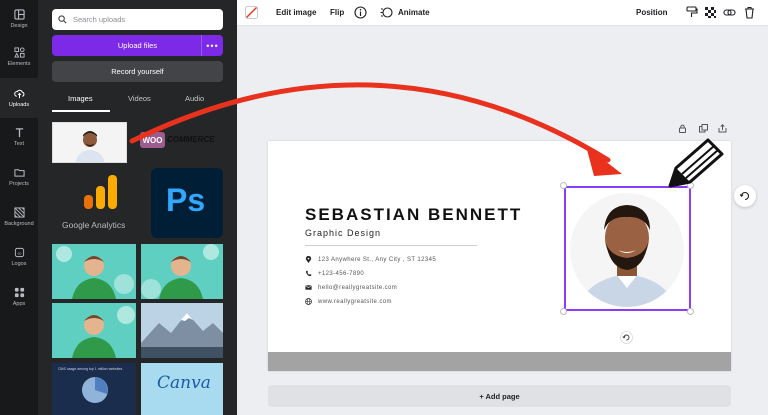 Image resolution: width=768 pixels, height=415 pixels. What do you see at coordinates (296, 12) in the screenshot?
I see `edit-image-button: Edit image` at bounding box center [296, 12].